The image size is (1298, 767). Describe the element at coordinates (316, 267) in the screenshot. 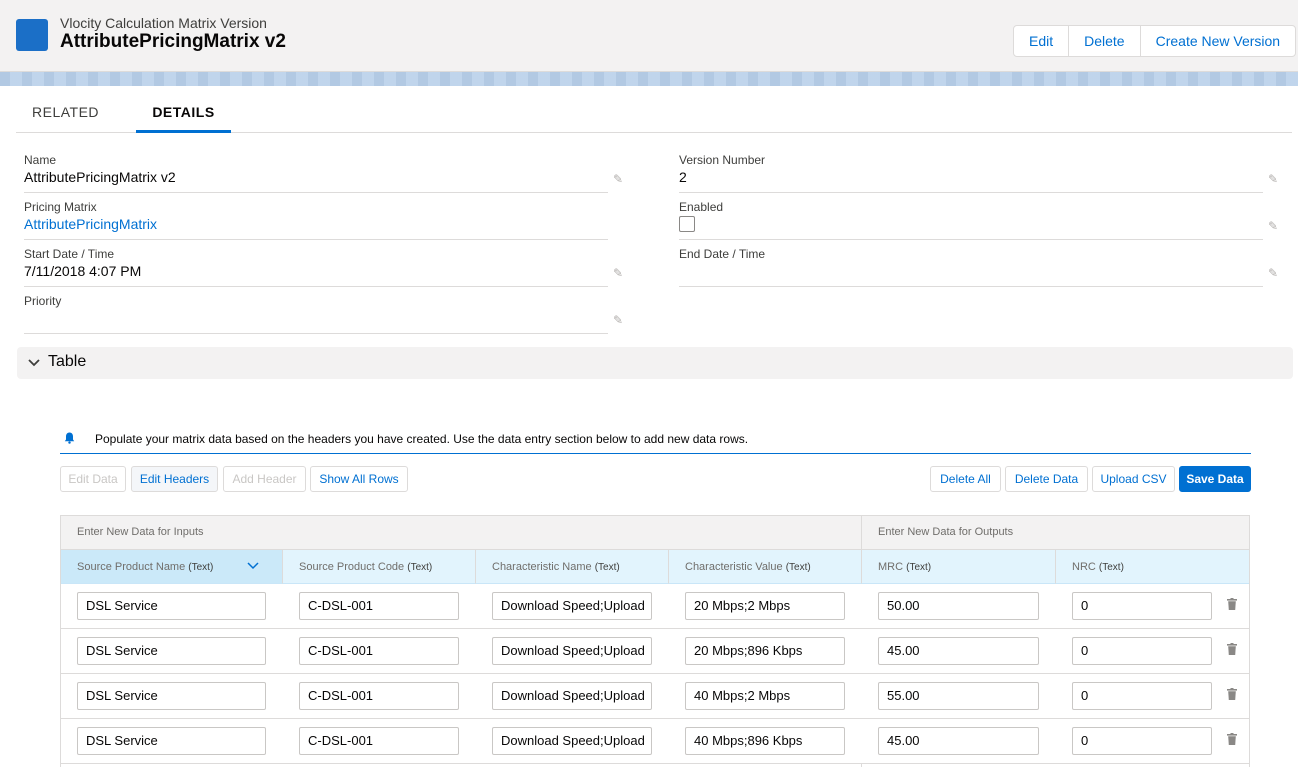

I see `field-start-date: Start Date / Time 7/11/2018 4:07 PM` at that location.